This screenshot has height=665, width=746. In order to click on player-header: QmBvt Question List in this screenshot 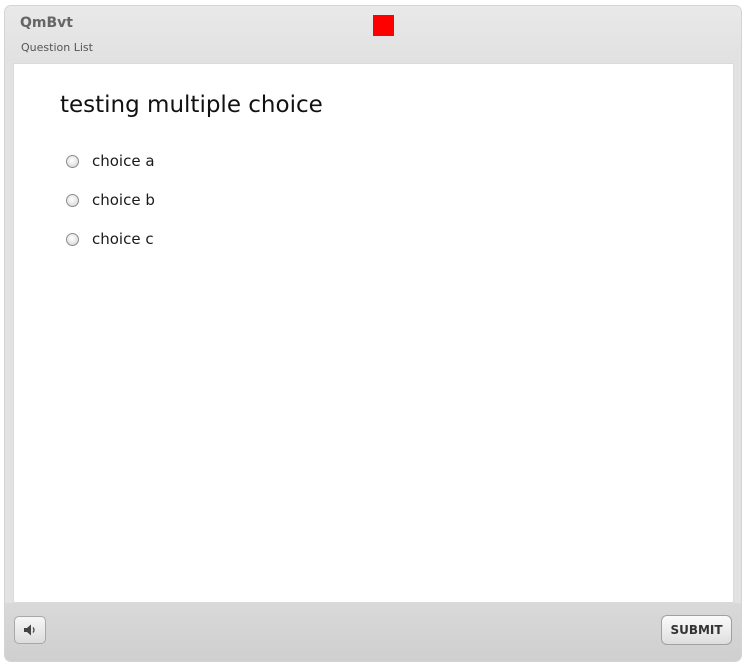, I will do `click(373, 34)`.